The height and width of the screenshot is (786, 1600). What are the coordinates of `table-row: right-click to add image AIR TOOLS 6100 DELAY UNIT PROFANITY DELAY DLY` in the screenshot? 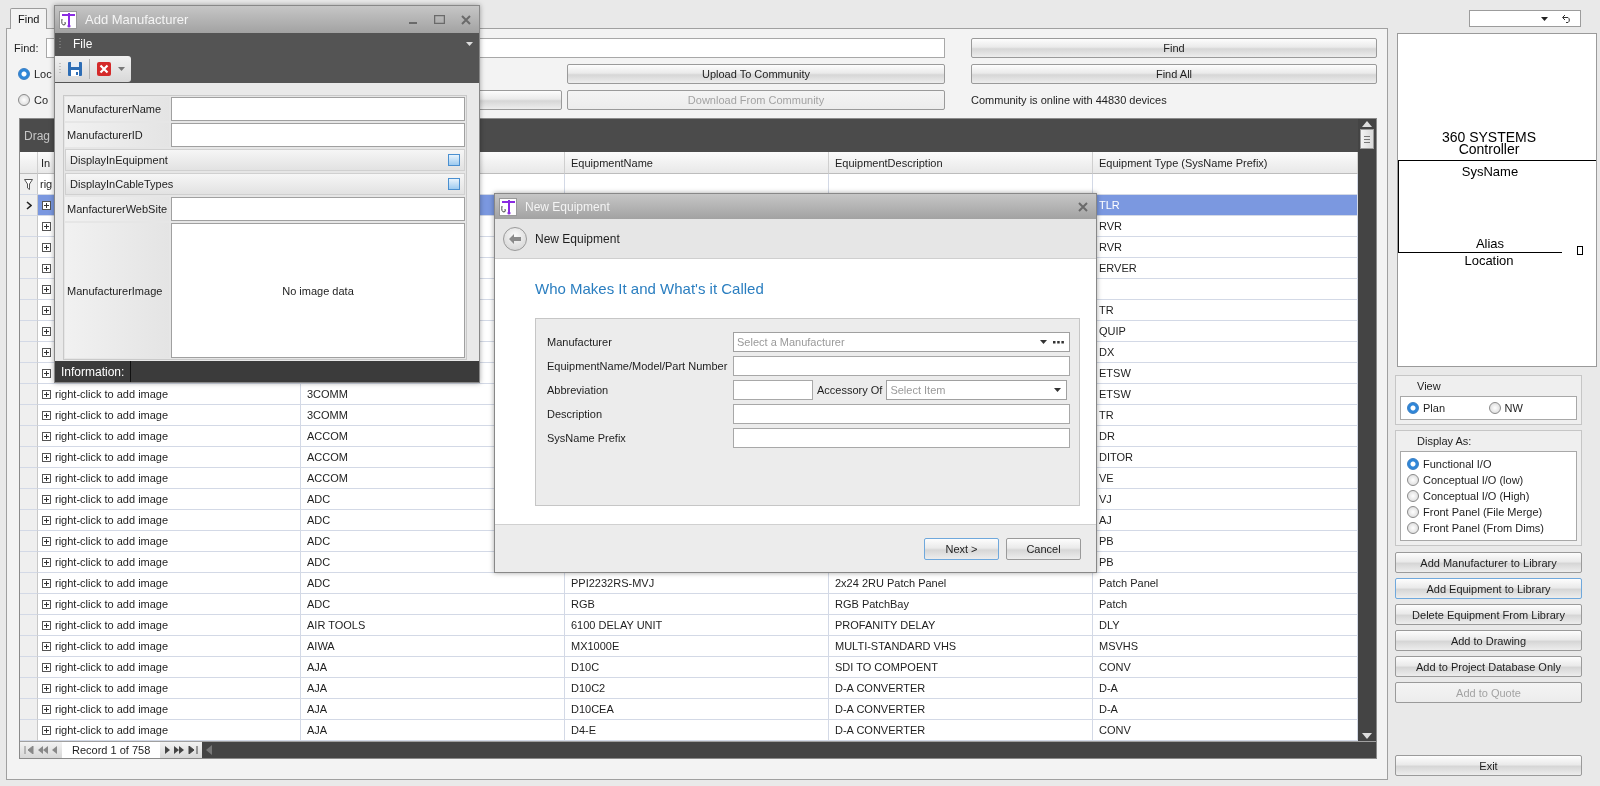 It's located at (689, 625).